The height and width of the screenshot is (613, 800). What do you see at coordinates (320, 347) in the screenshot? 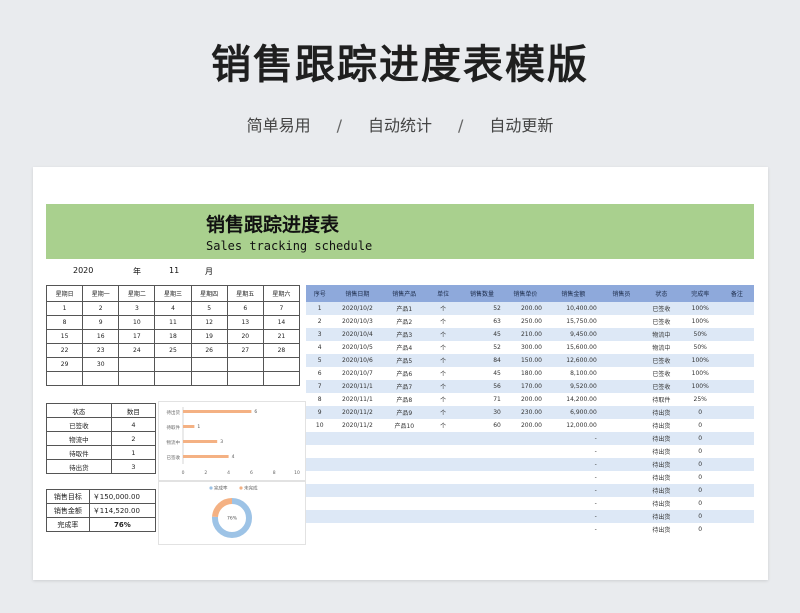
I see `sales-cell: 4` at bounding box center [320, 347].